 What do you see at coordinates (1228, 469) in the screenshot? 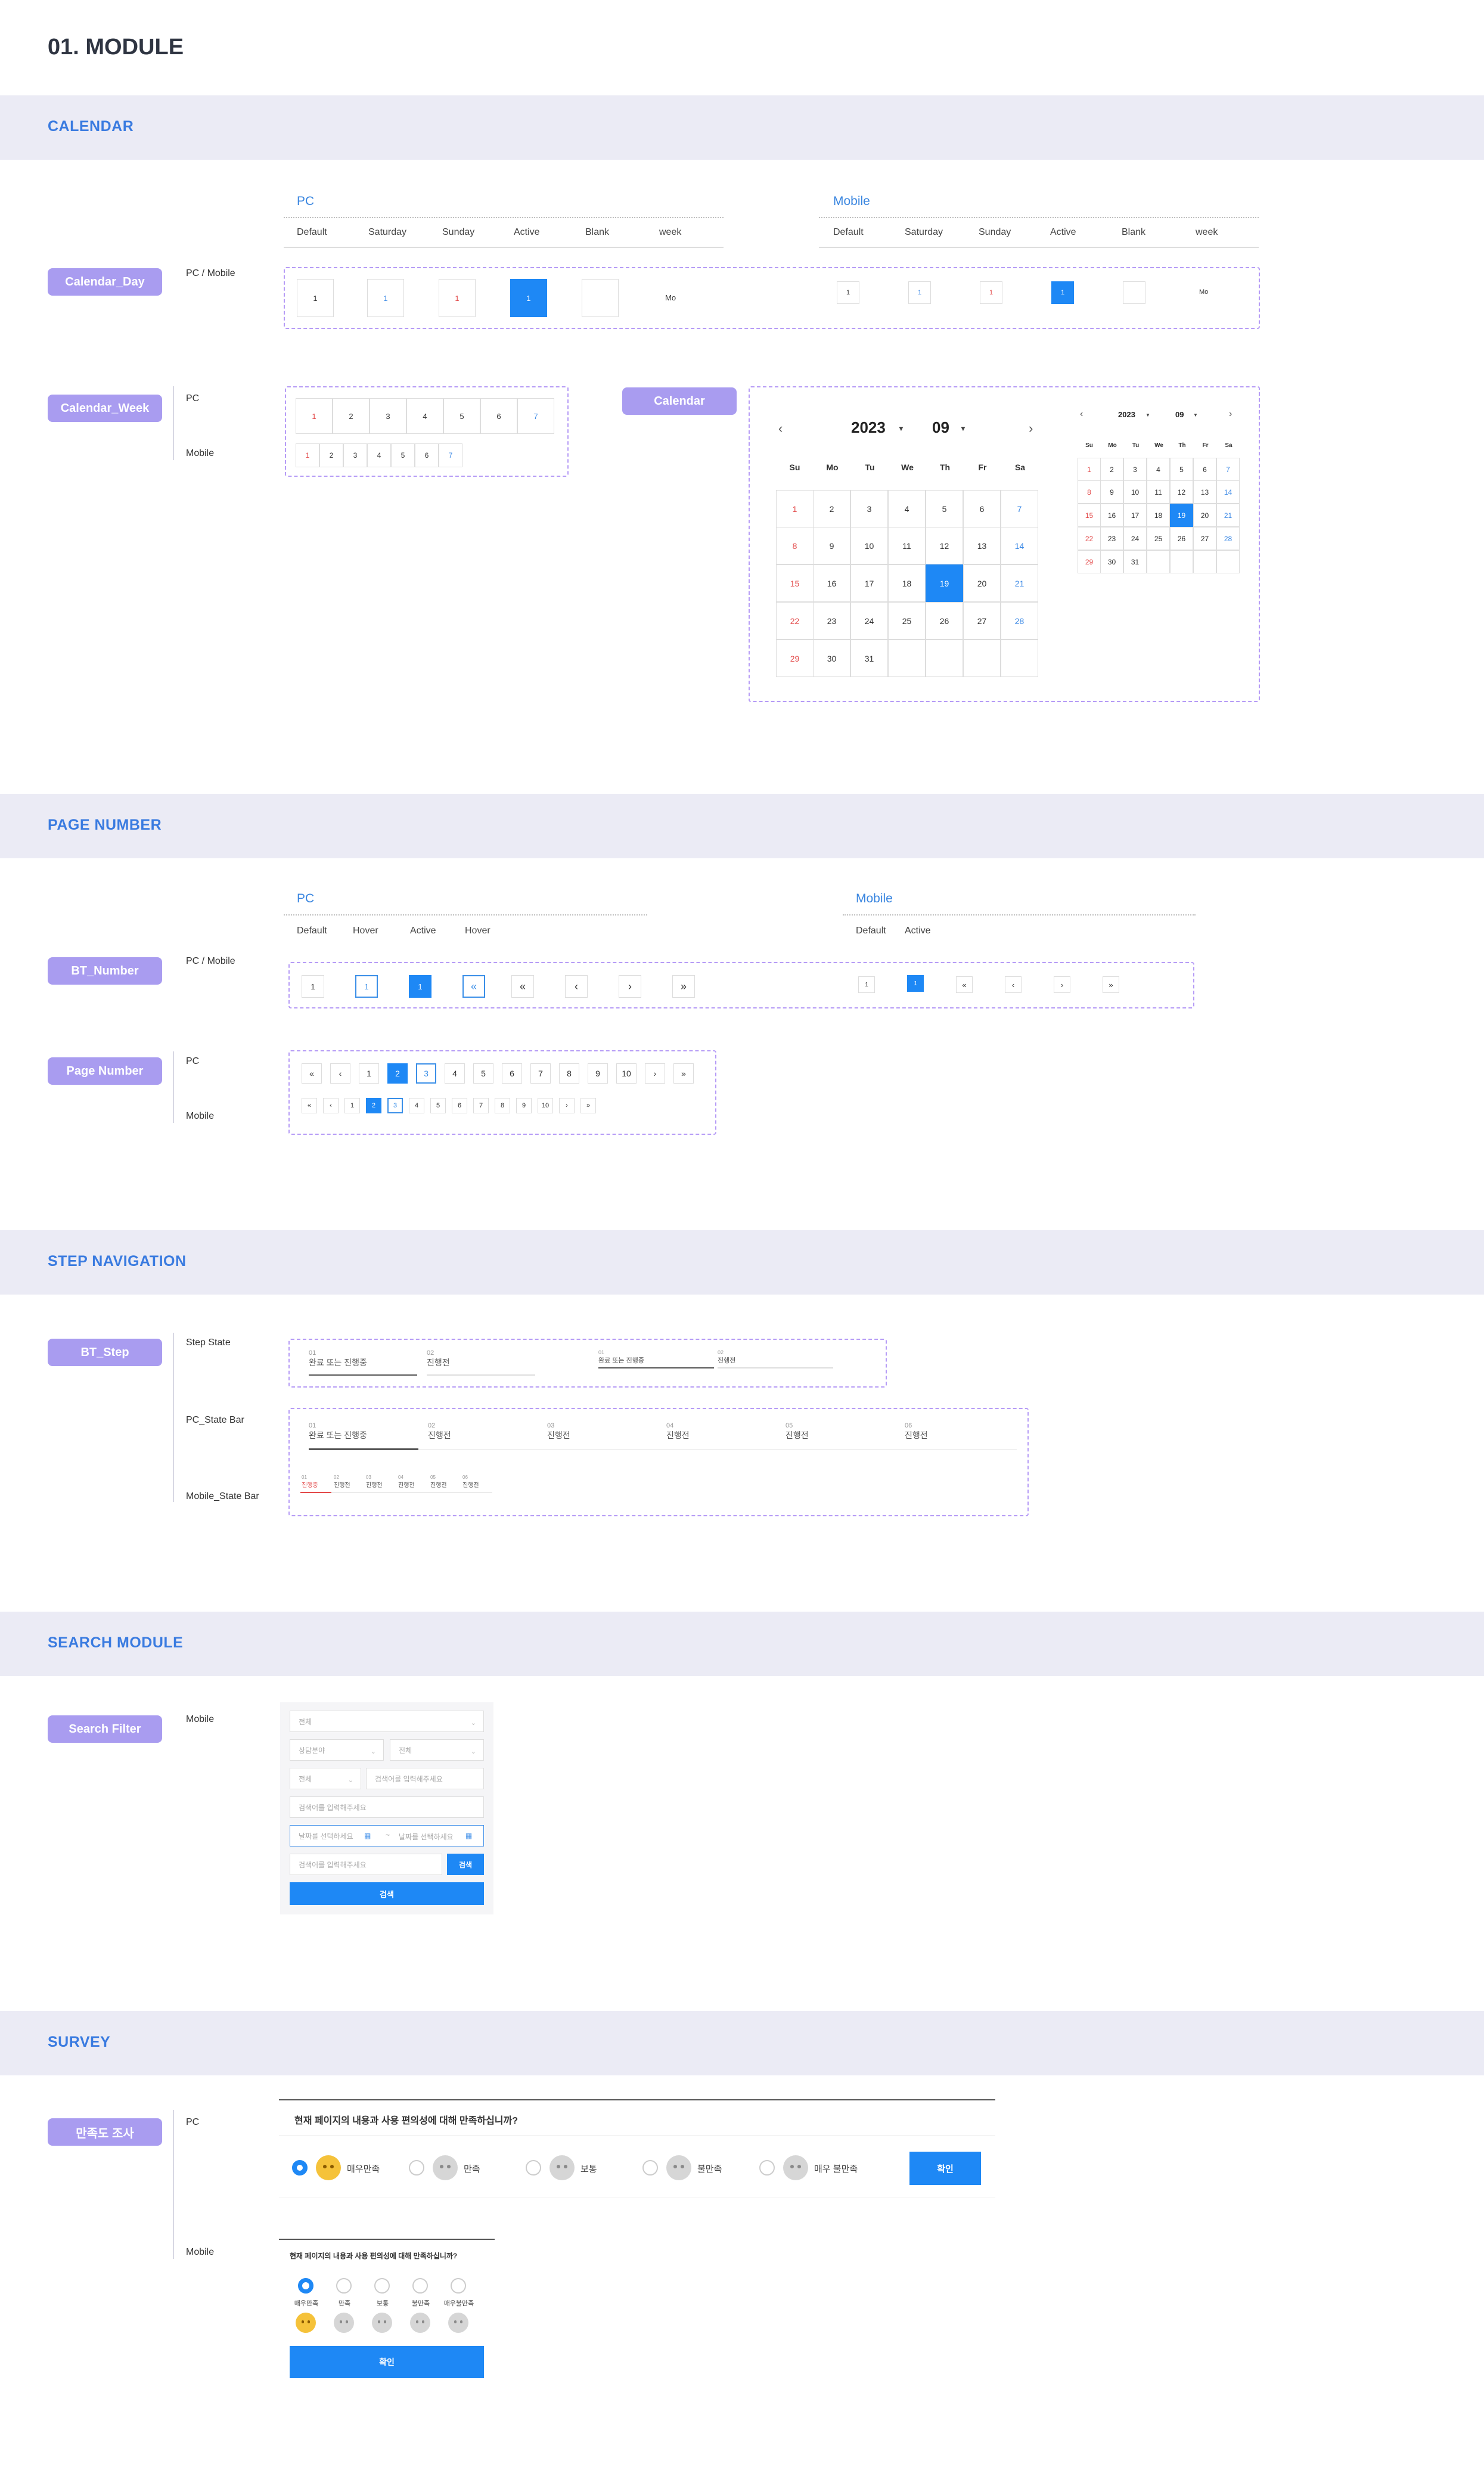
I see `calendar-day-cell: 7` at bounding box center [1228, 469].